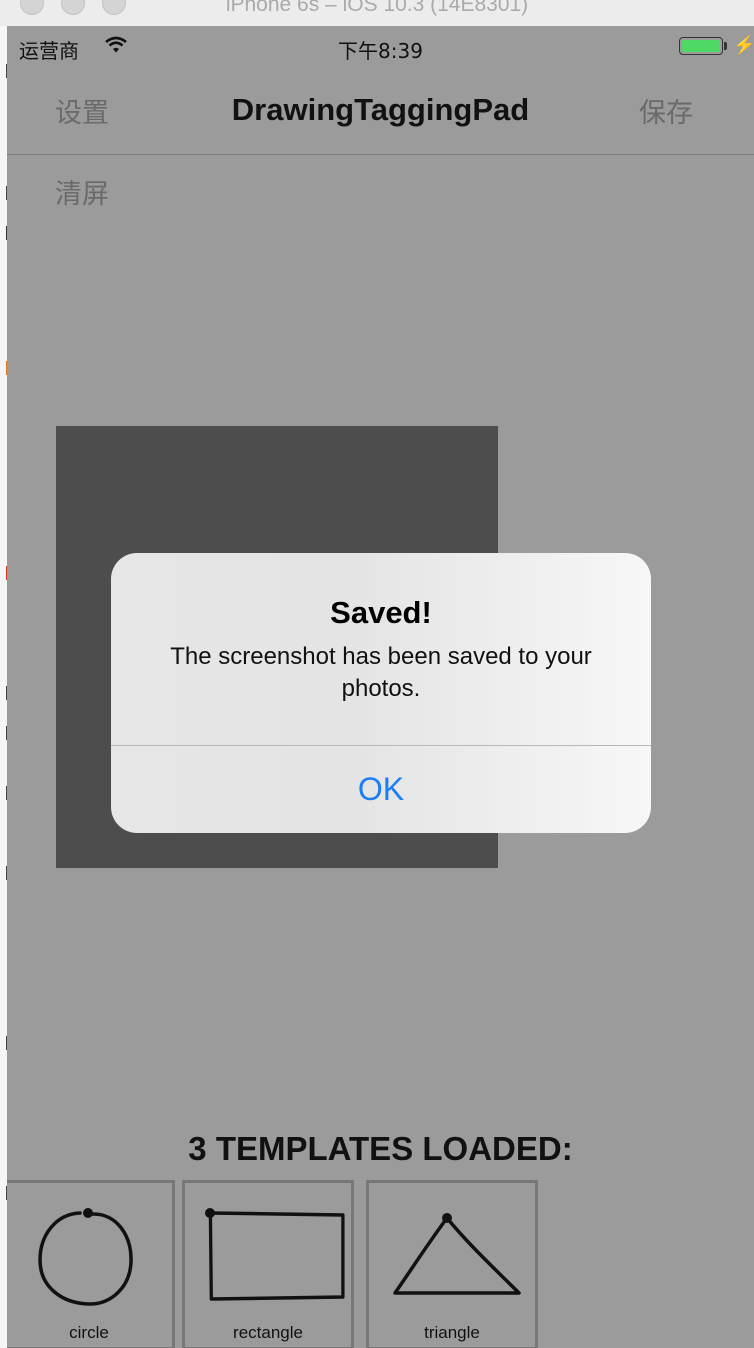 The height and width of the screenshot is (1348, 754). I want to click on template-tile-rectangle: rectangle, so click(268, 1264).